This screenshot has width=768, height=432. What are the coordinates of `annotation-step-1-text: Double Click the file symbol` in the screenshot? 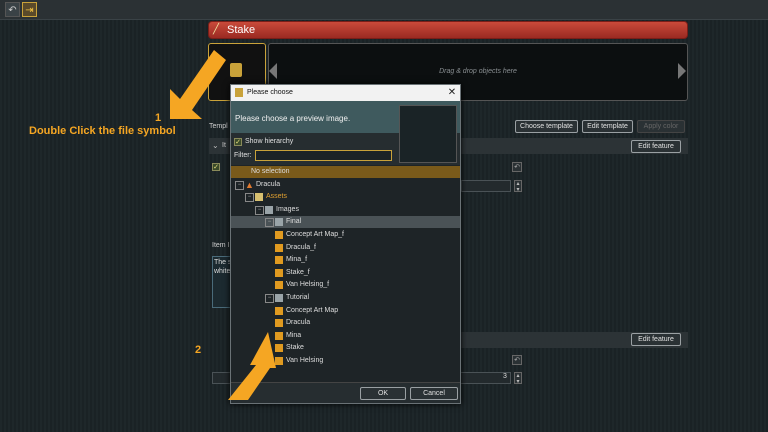 It's located at (102, 131).